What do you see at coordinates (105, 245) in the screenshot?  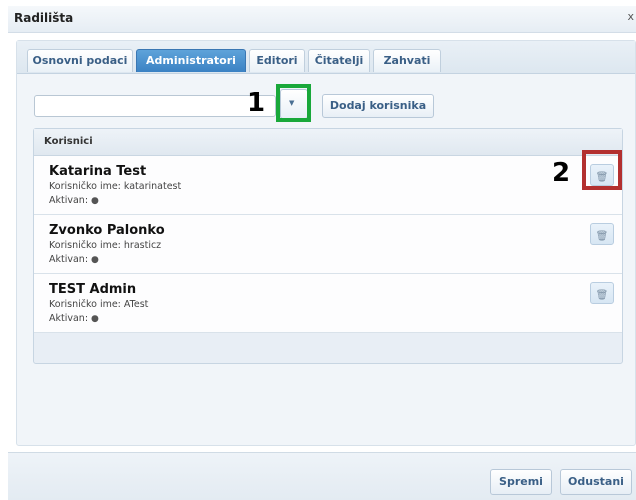 I see `user-username: Korisničko ime: hrasticz` at bounding box center [105, 245].